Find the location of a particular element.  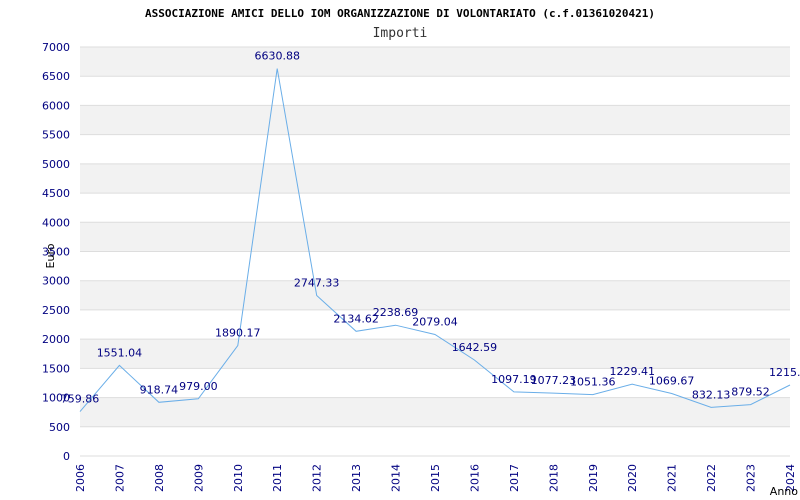

data-label: 2747.33 is located at coordinates (317, 282).